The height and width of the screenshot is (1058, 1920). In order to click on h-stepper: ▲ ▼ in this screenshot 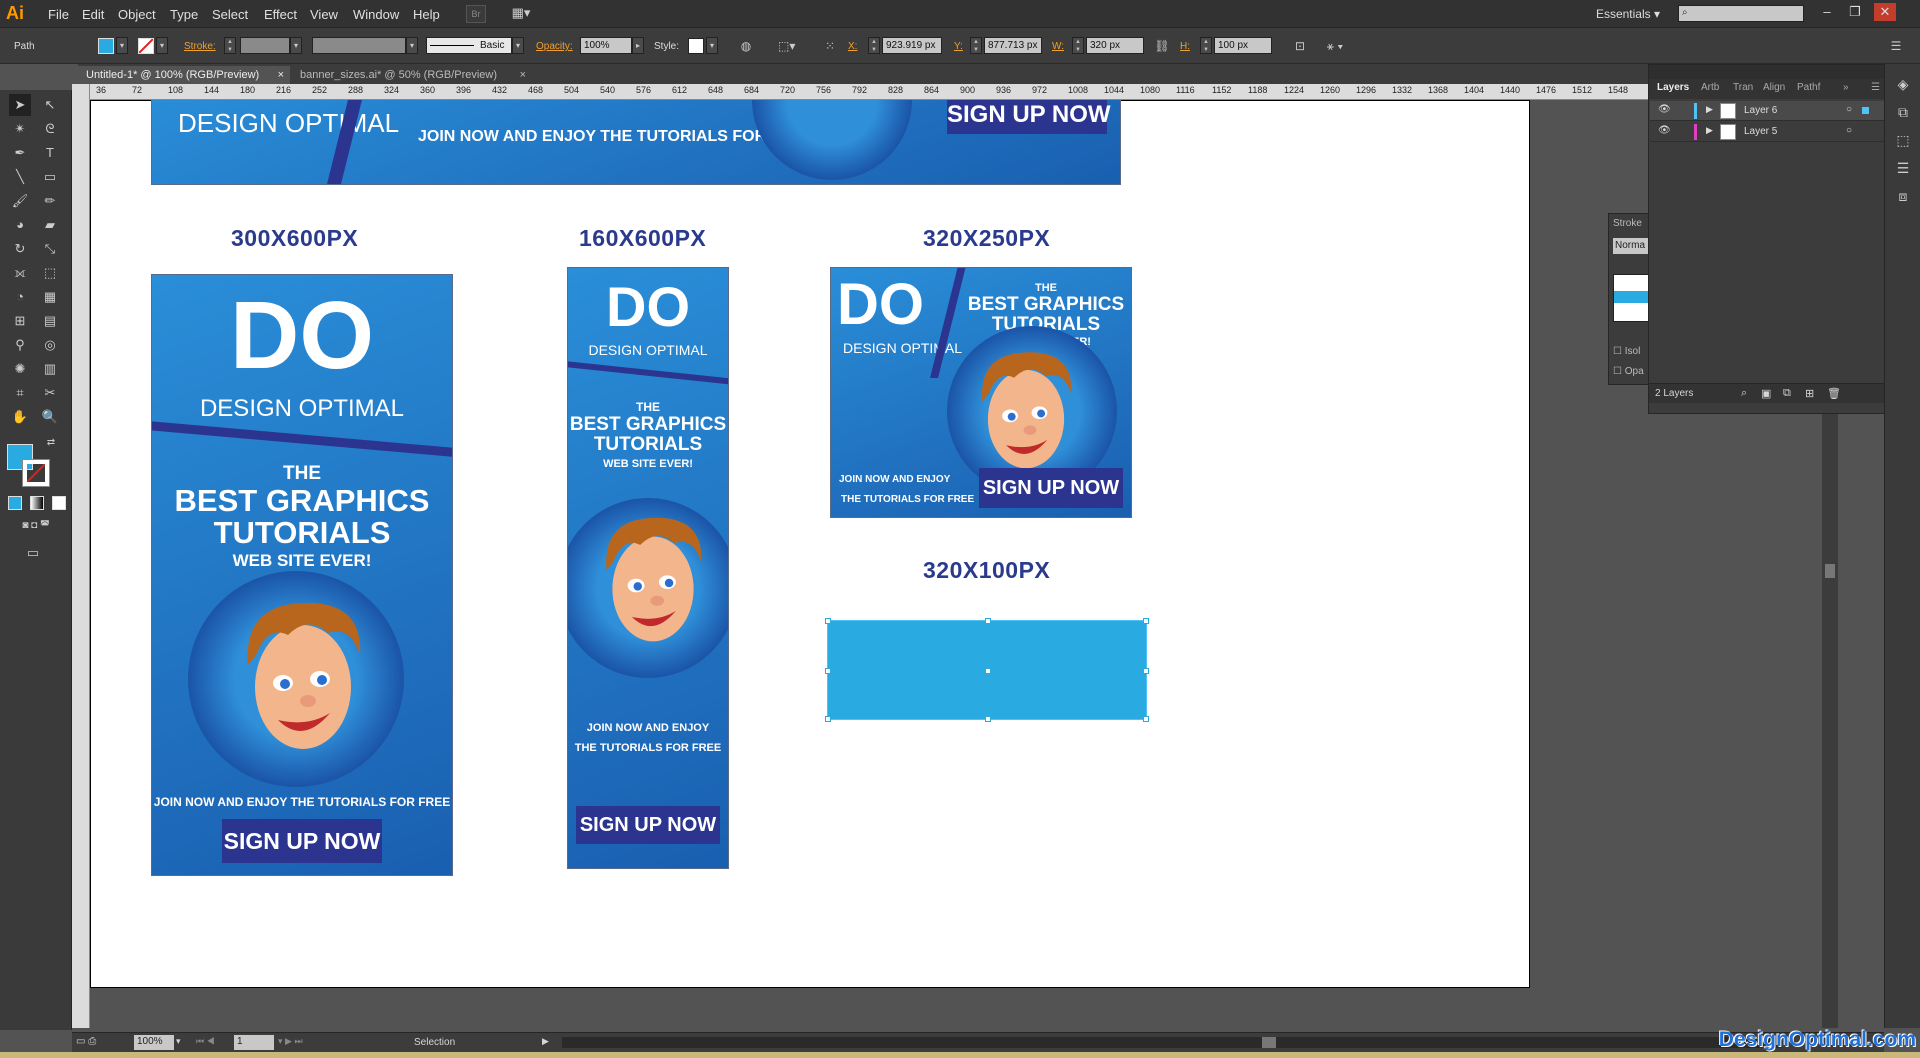, I will do `click(1206, 45)`.